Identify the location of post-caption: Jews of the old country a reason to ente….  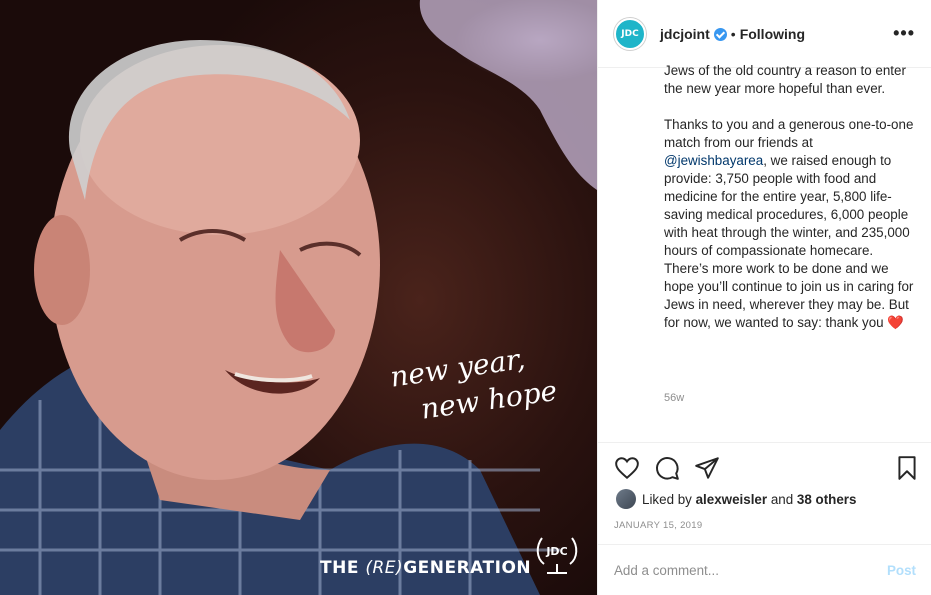
(789, 206).